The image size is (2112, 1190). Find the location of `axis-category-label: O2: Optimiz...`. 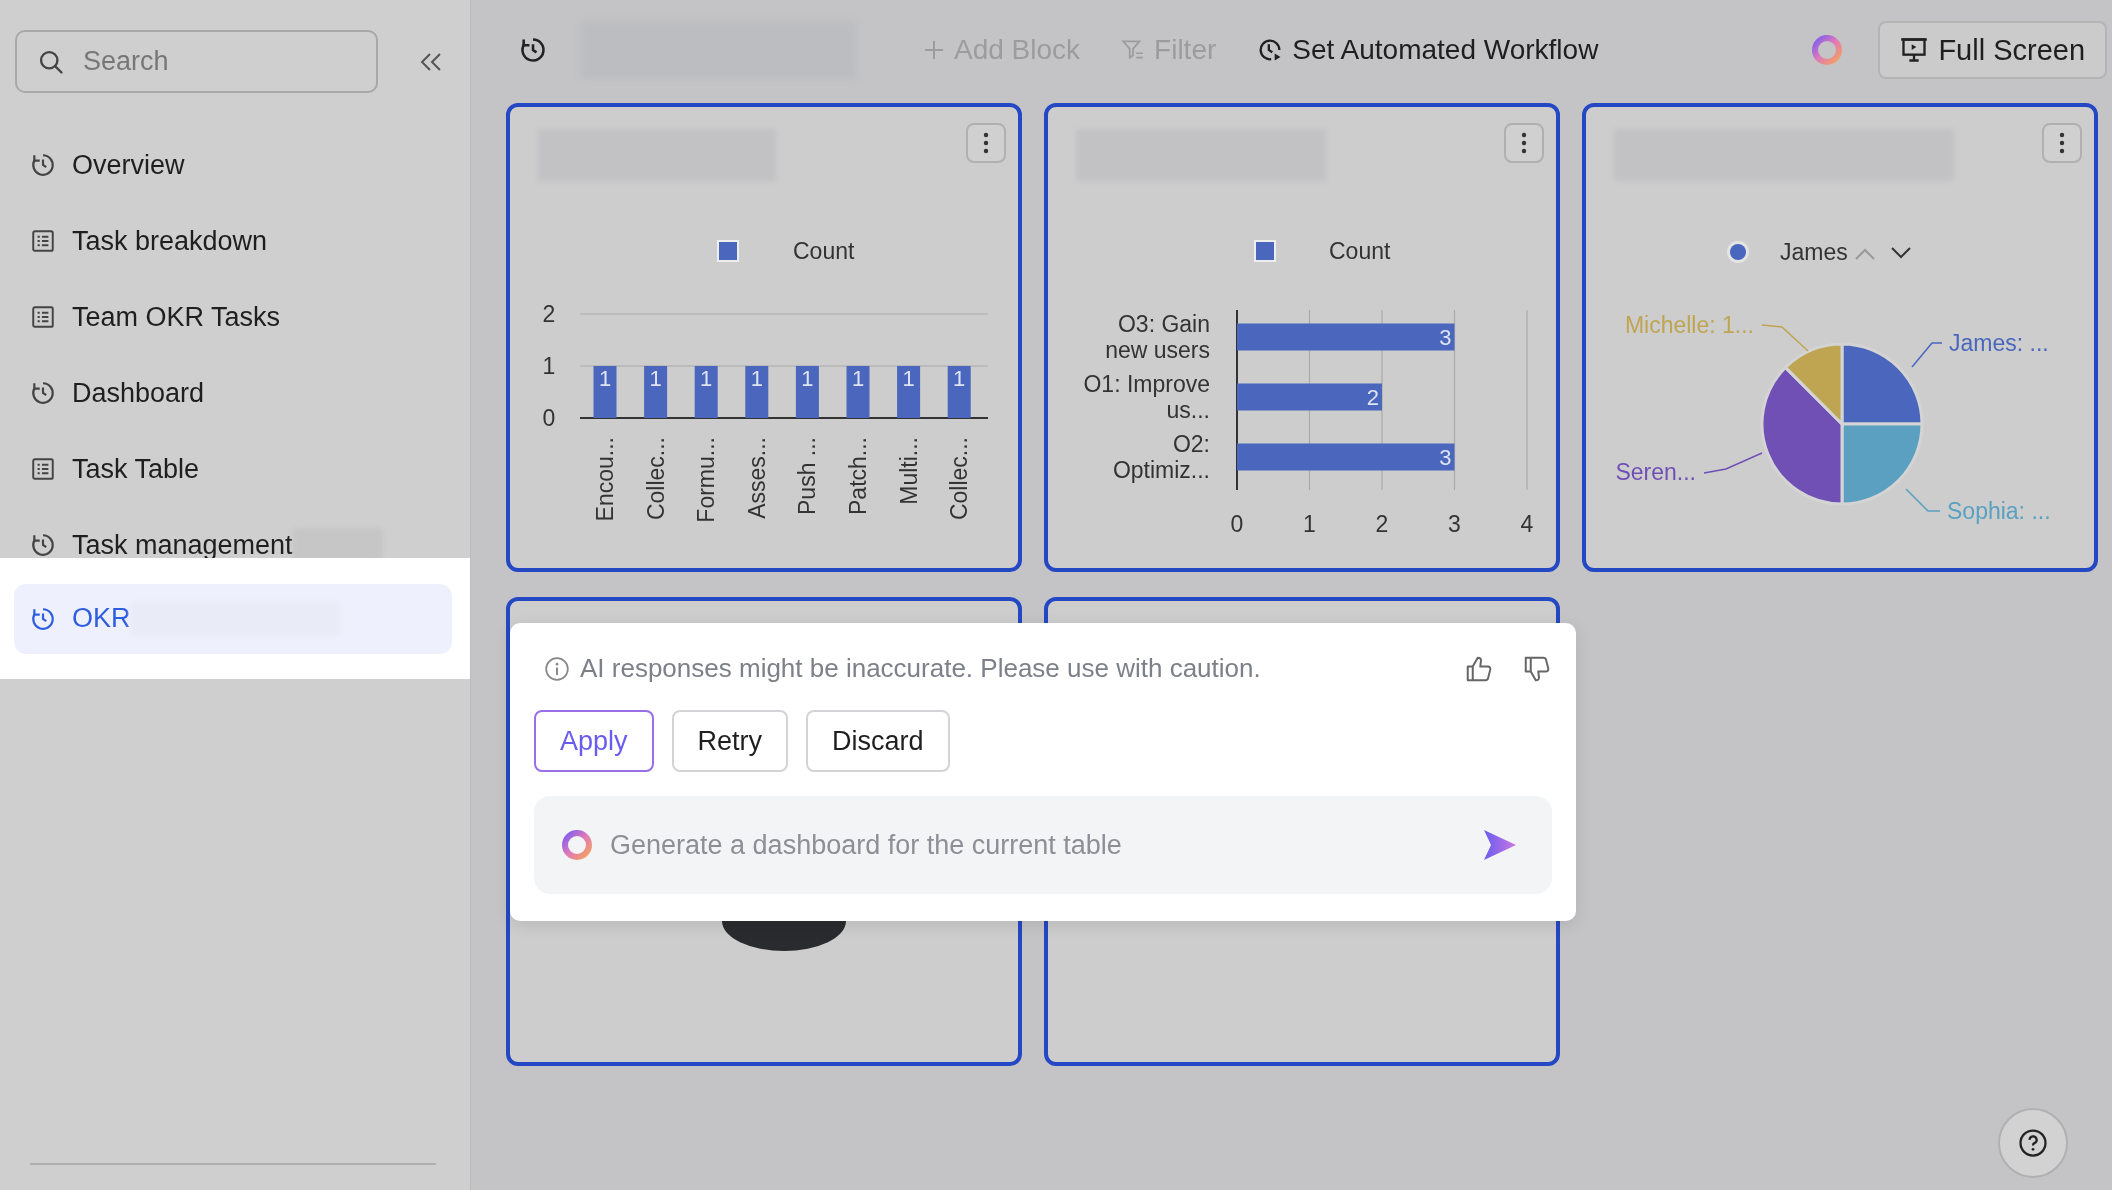

axis-category-label: O2: Optimiz... is located at coordinates (1161, 457).